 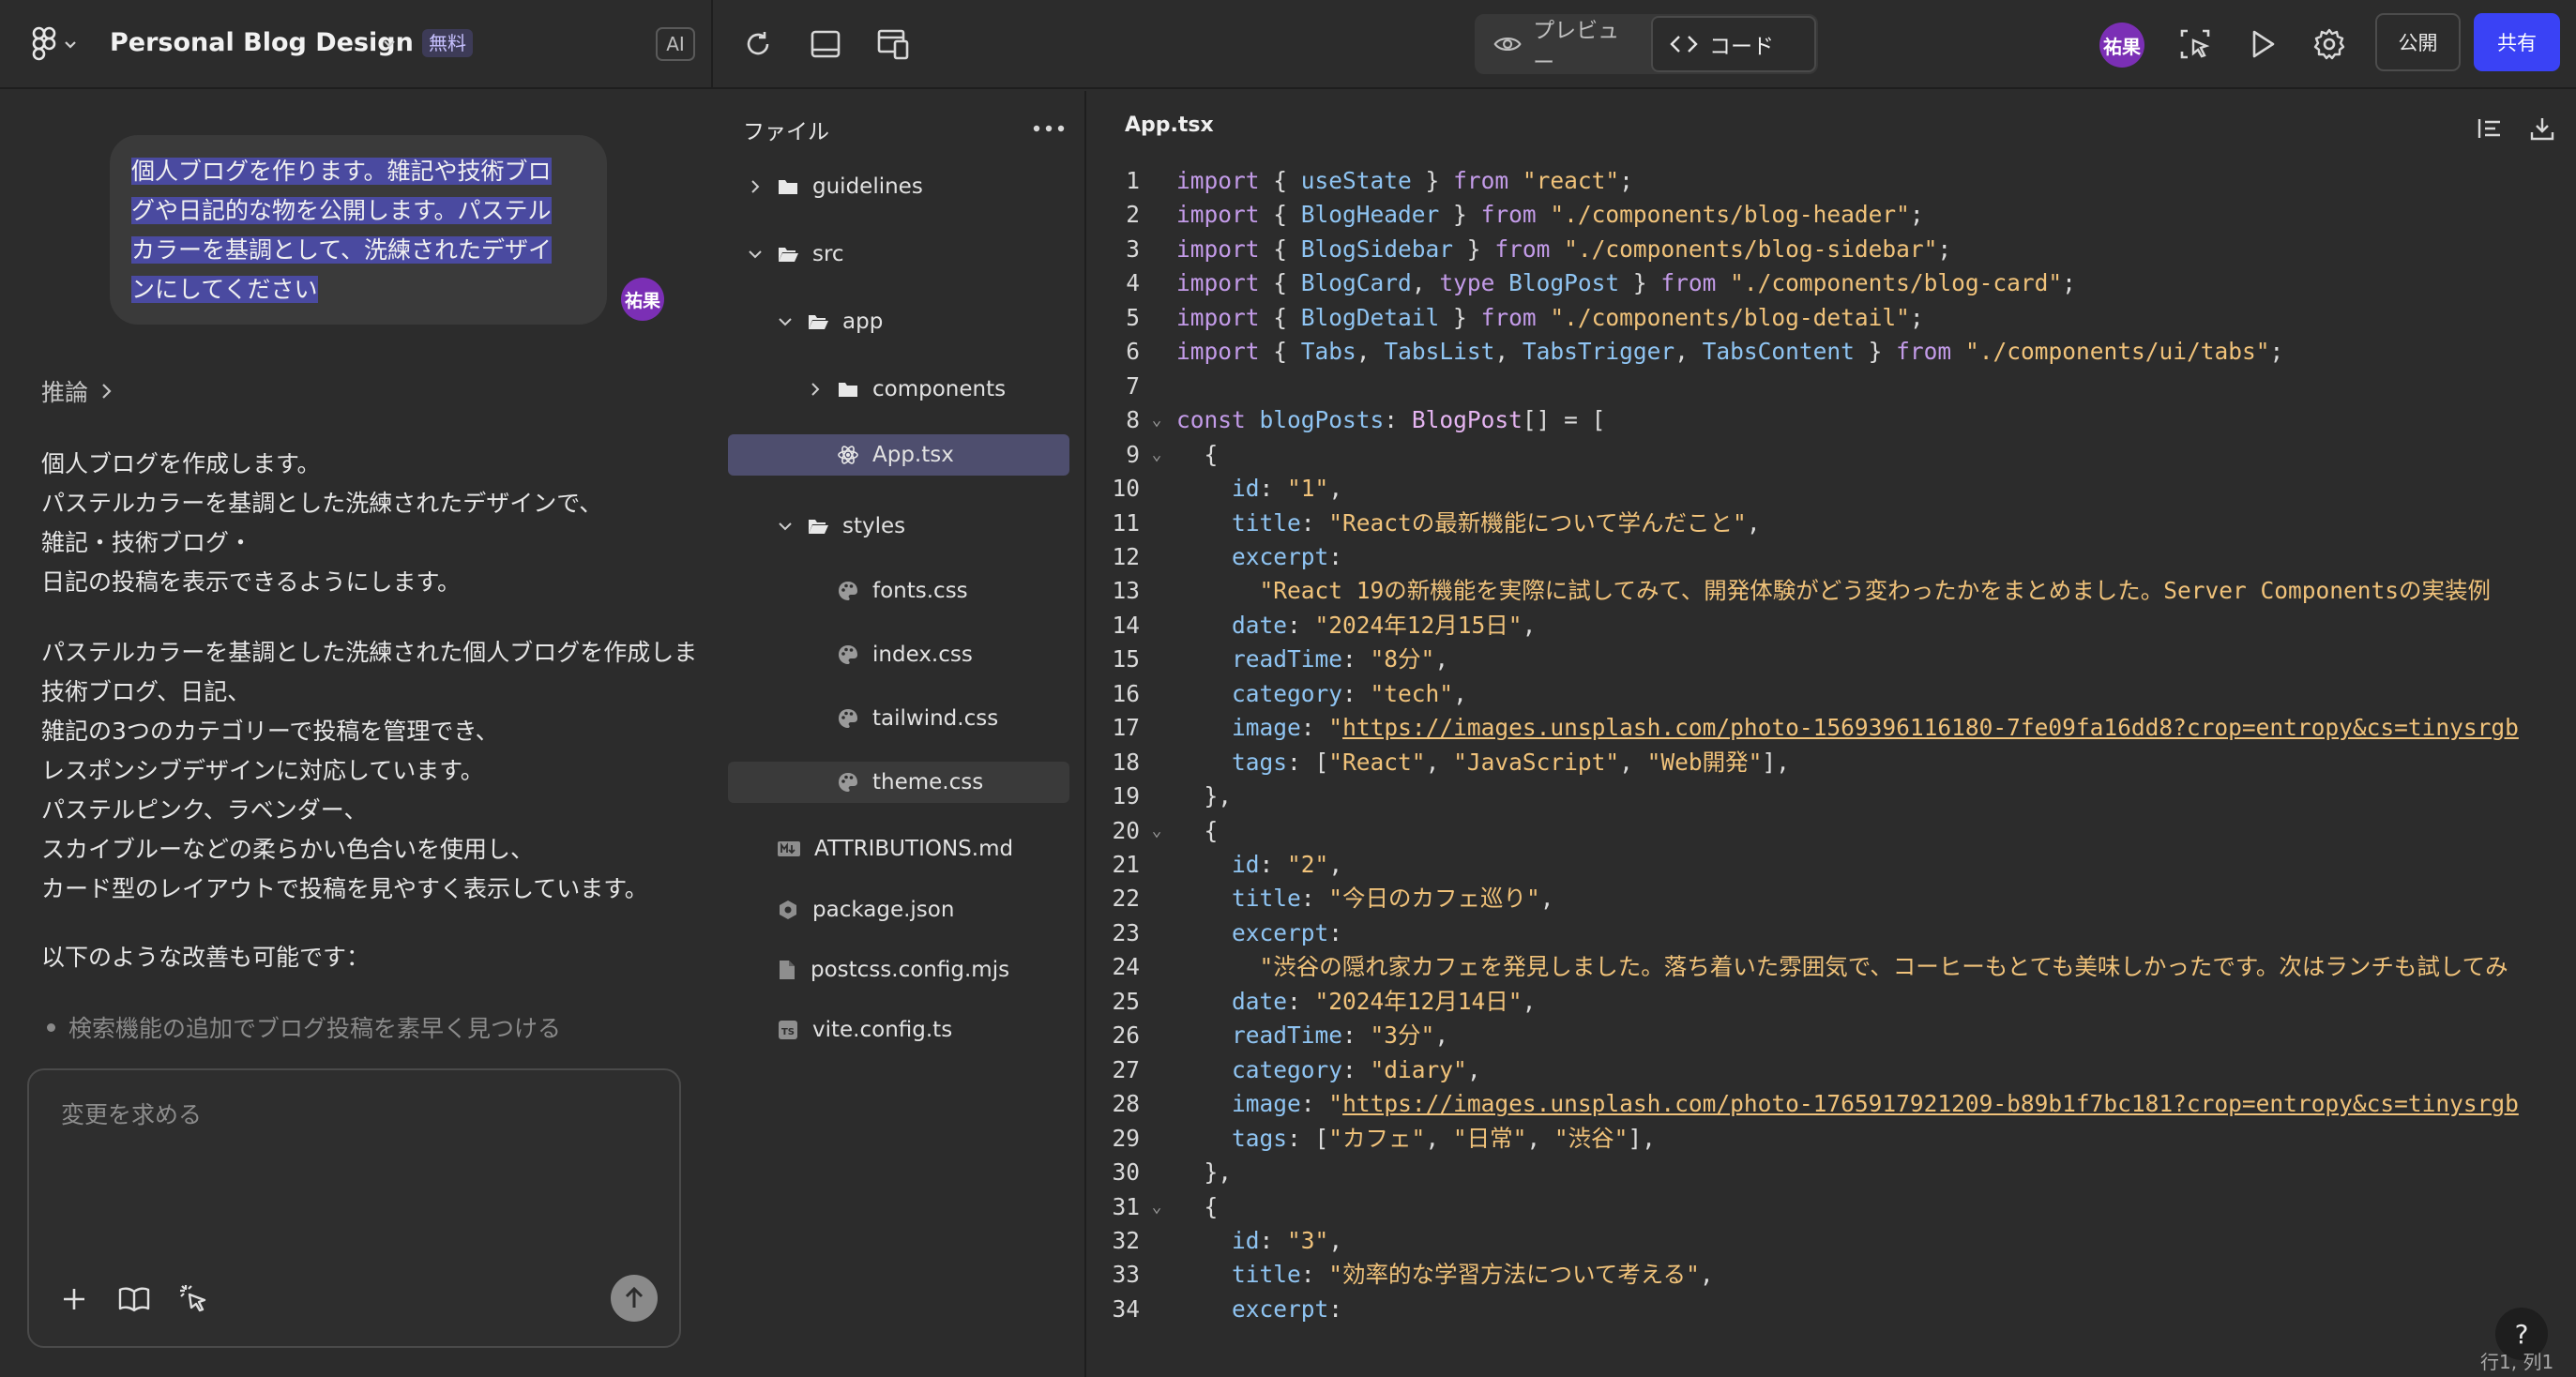 I want to click on code-token: "2", so click(x=1308, y=864).